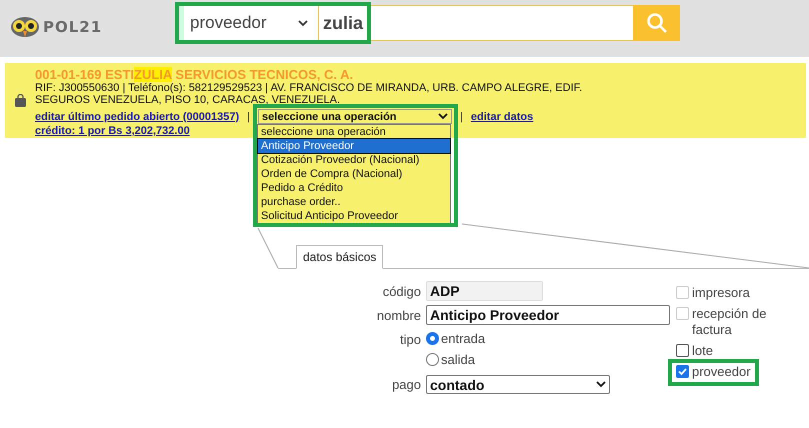  I want to click on check-icon, so click(682, 371).